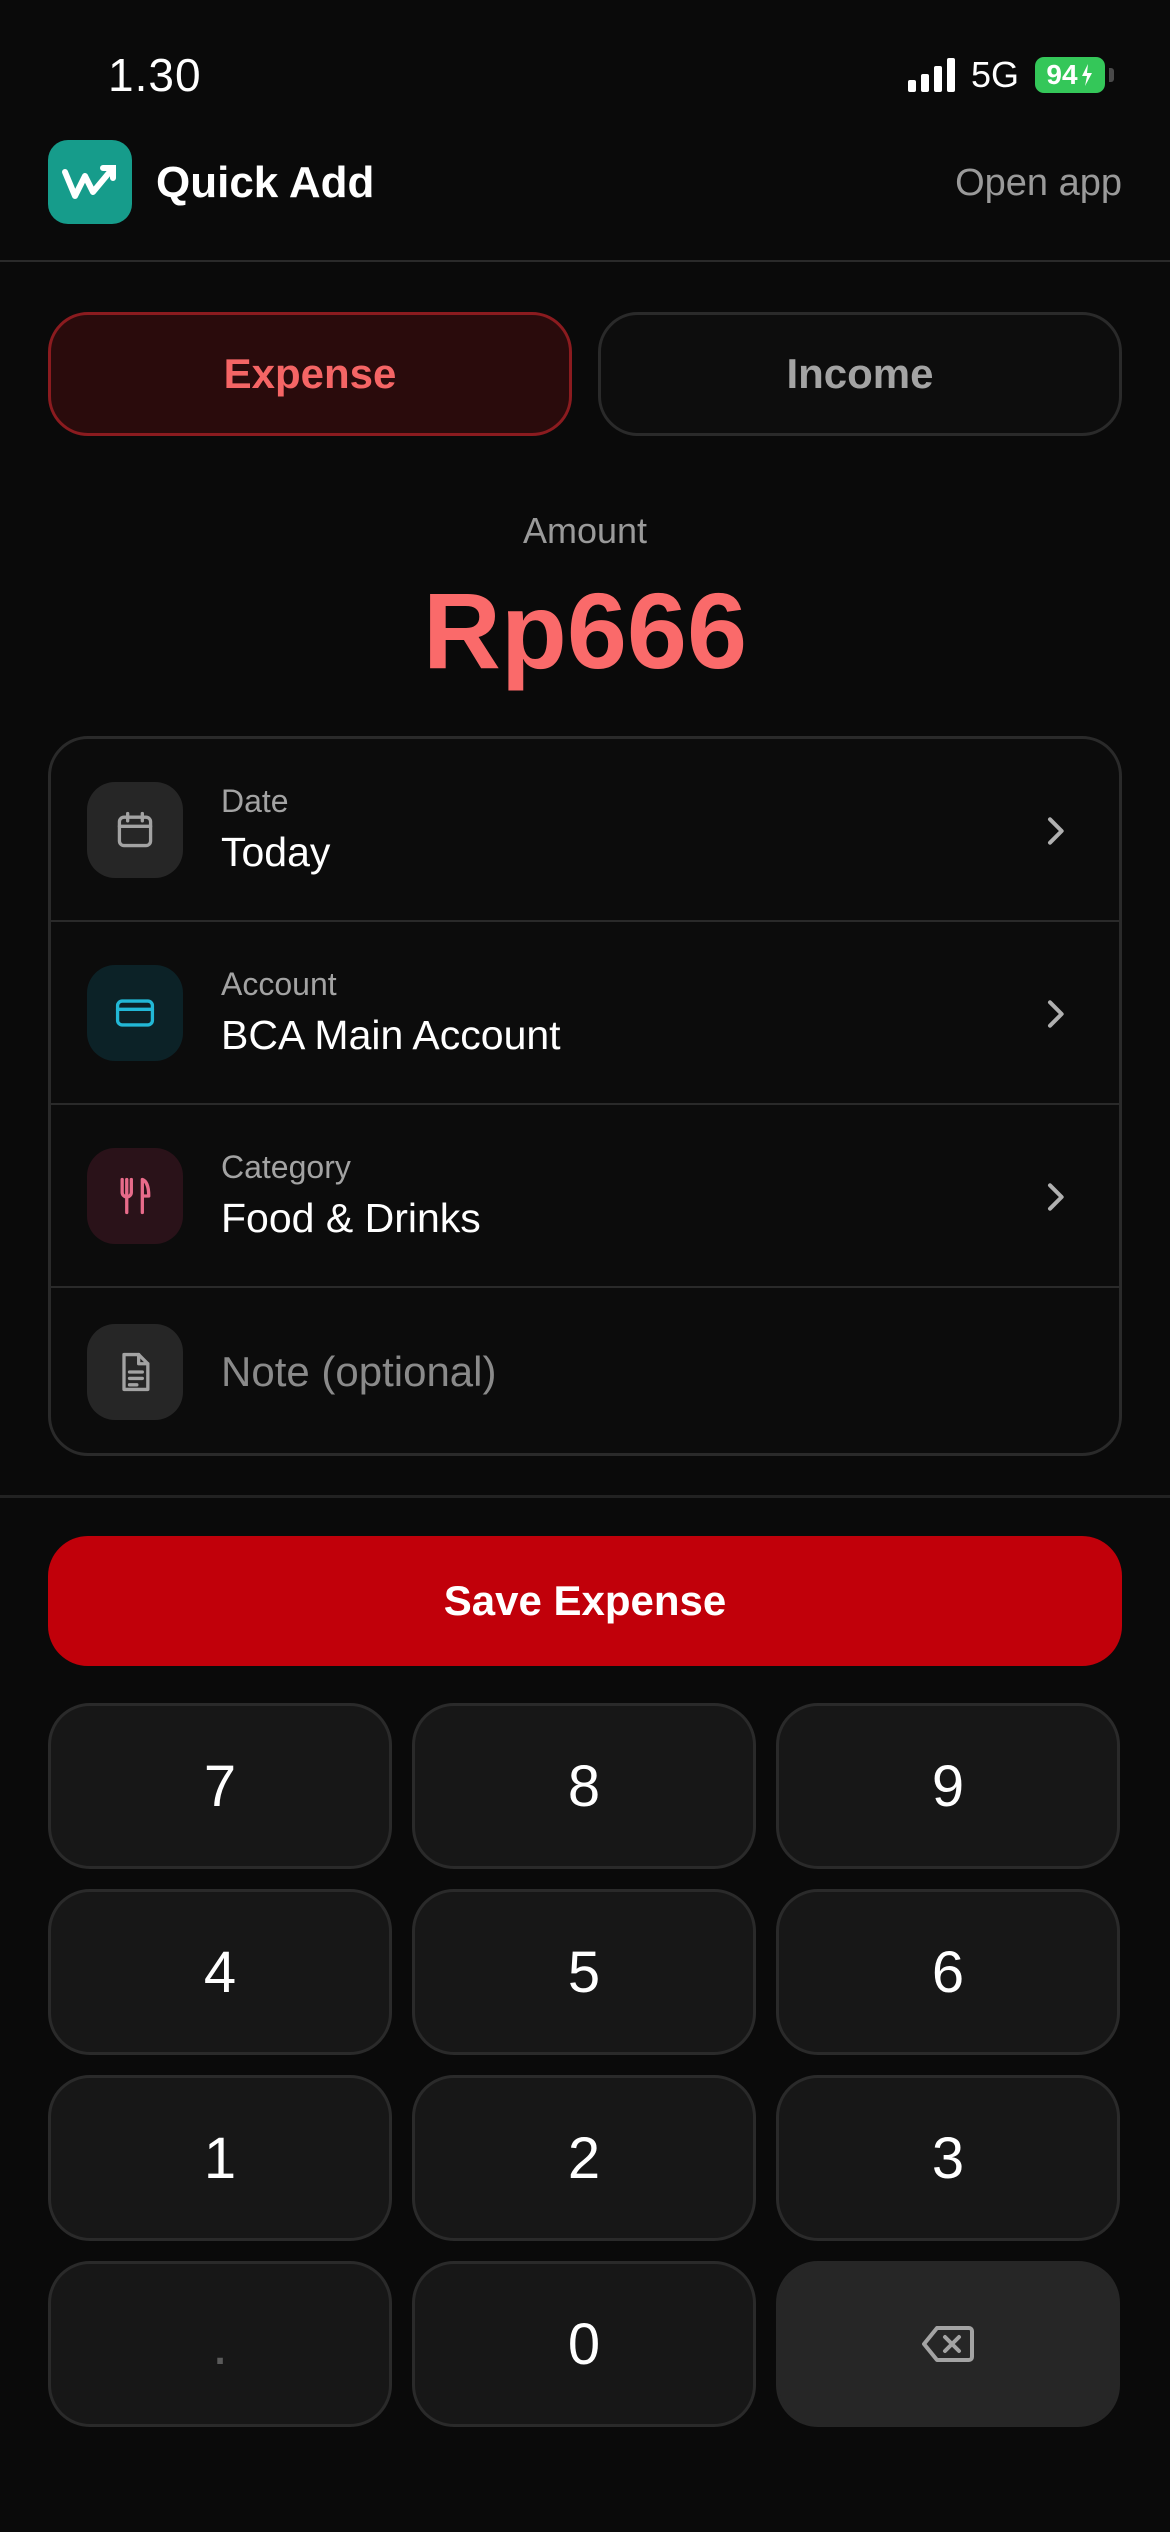  I want to click on status-time: 1.30, so click(155, 75).